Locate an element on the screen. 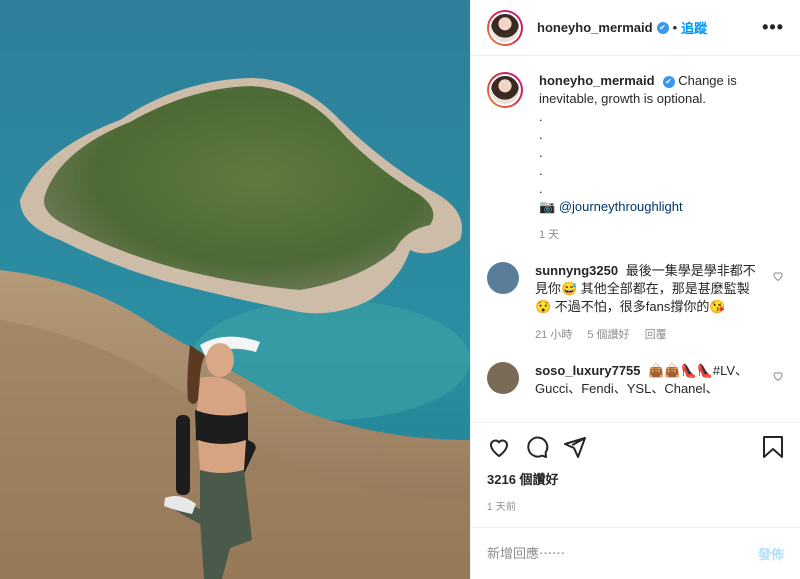 The image size is (800, 579). commenter-username: soso_luxury7755 is located at coordinates (588, 370).